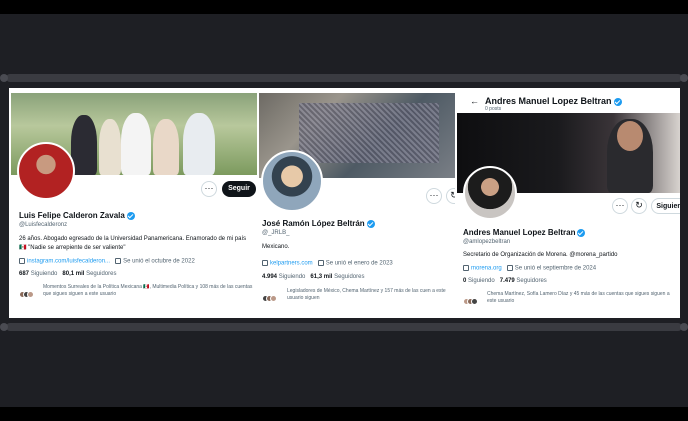 This screenshot has width=688, height=421. What do you see at coordinates (77, 215) in the screenshot?
I see `profile-name: Luis Felipe Calderon Zavala` at bounding box center [77, 215].